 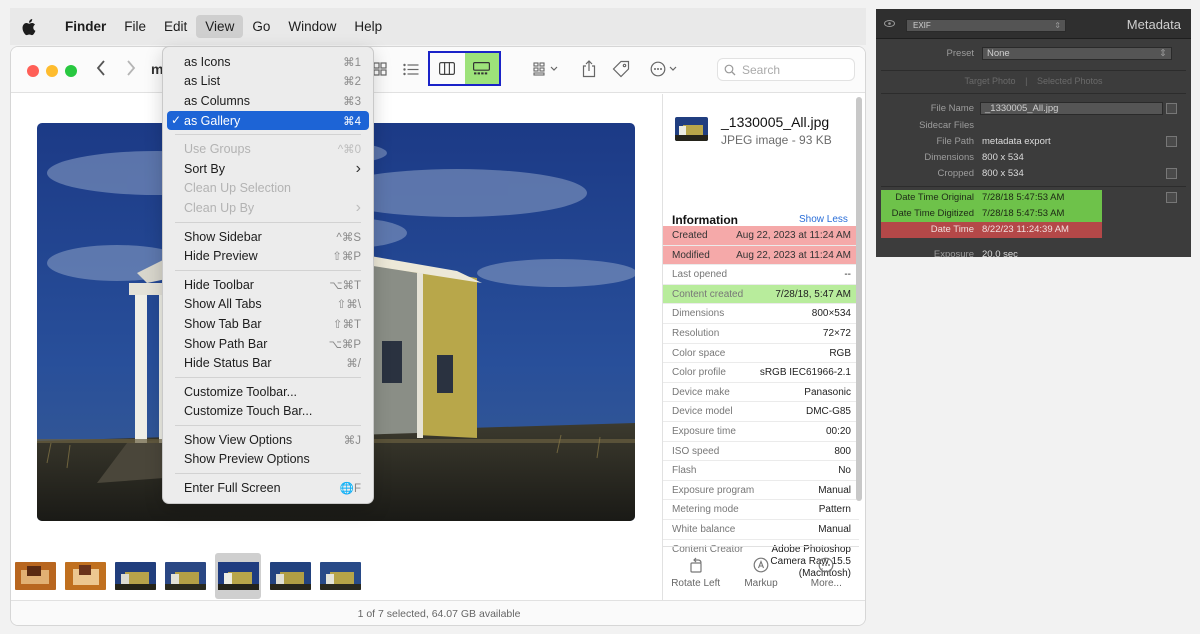 I want to click on checkmark-icon: ✓, so click(x=176, y=119).